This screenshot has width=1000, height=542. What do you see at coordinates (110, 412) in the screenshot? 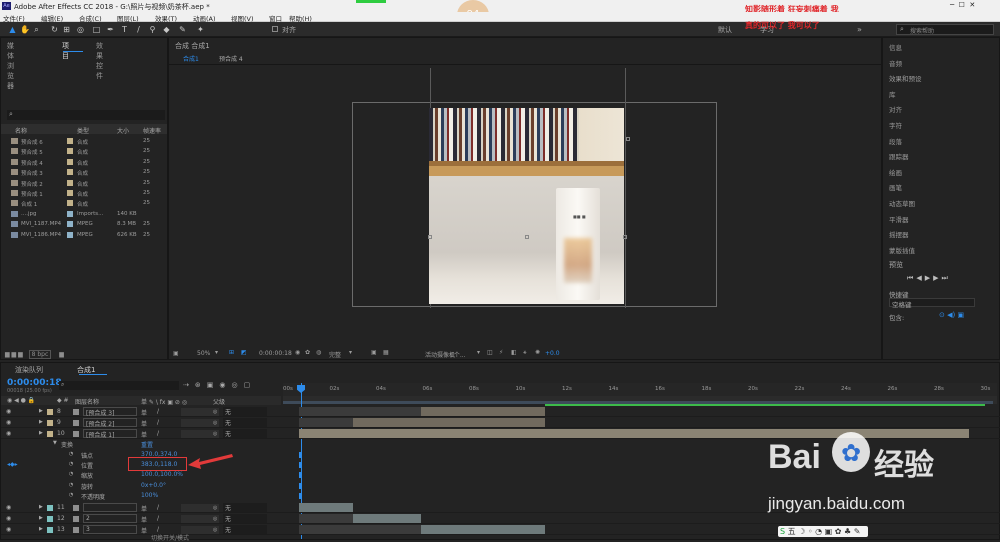
I see `layer-name: [预合成 3]` at bounding box center [110, 412].